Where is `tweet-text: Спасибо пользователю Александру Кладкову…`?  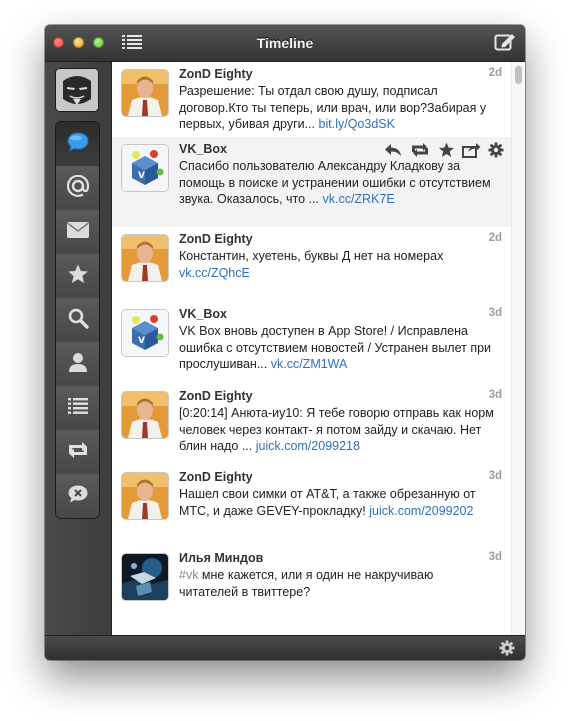
tweet-text: Спасибо пользователю Александру Кладкову… is located at coordinates (335, 182).